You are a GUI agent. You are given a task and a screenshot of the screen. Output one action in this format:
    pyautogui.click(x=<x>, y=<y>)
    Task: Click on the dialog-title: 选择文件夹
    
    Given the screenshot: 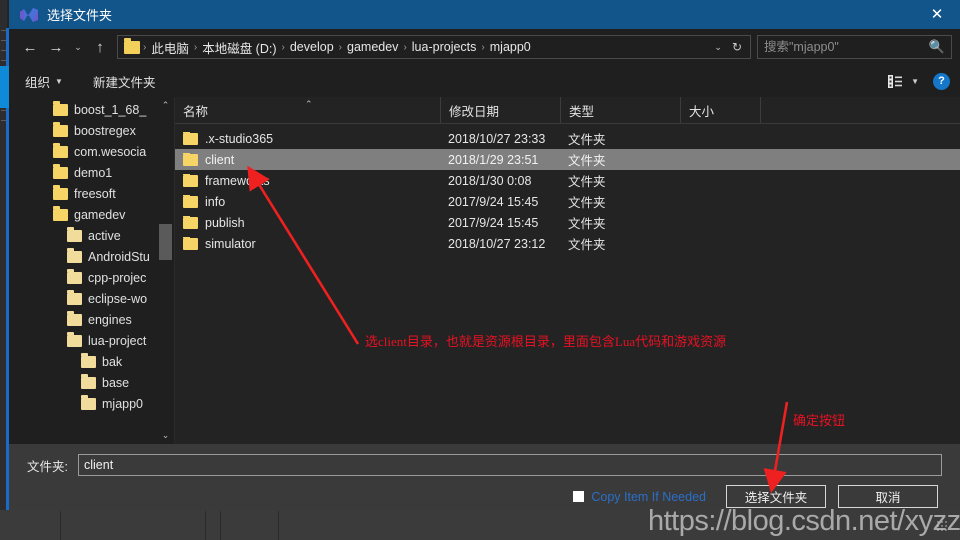 What is the action you would take?
    pyautogui.click(x=80, y=15)
    